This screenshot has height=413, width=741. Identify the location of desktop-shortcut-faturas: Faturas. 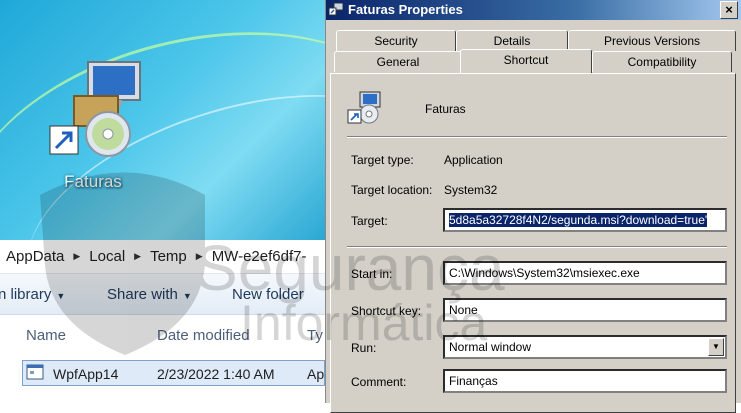
(93, 126).